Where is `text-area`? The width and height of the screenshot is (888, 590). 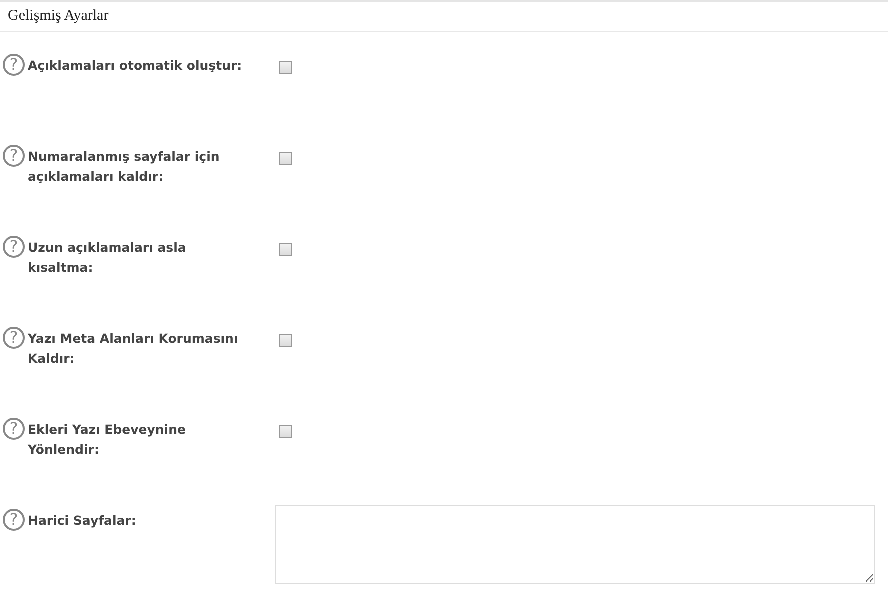
text-area is located at coordinates (575, 544).